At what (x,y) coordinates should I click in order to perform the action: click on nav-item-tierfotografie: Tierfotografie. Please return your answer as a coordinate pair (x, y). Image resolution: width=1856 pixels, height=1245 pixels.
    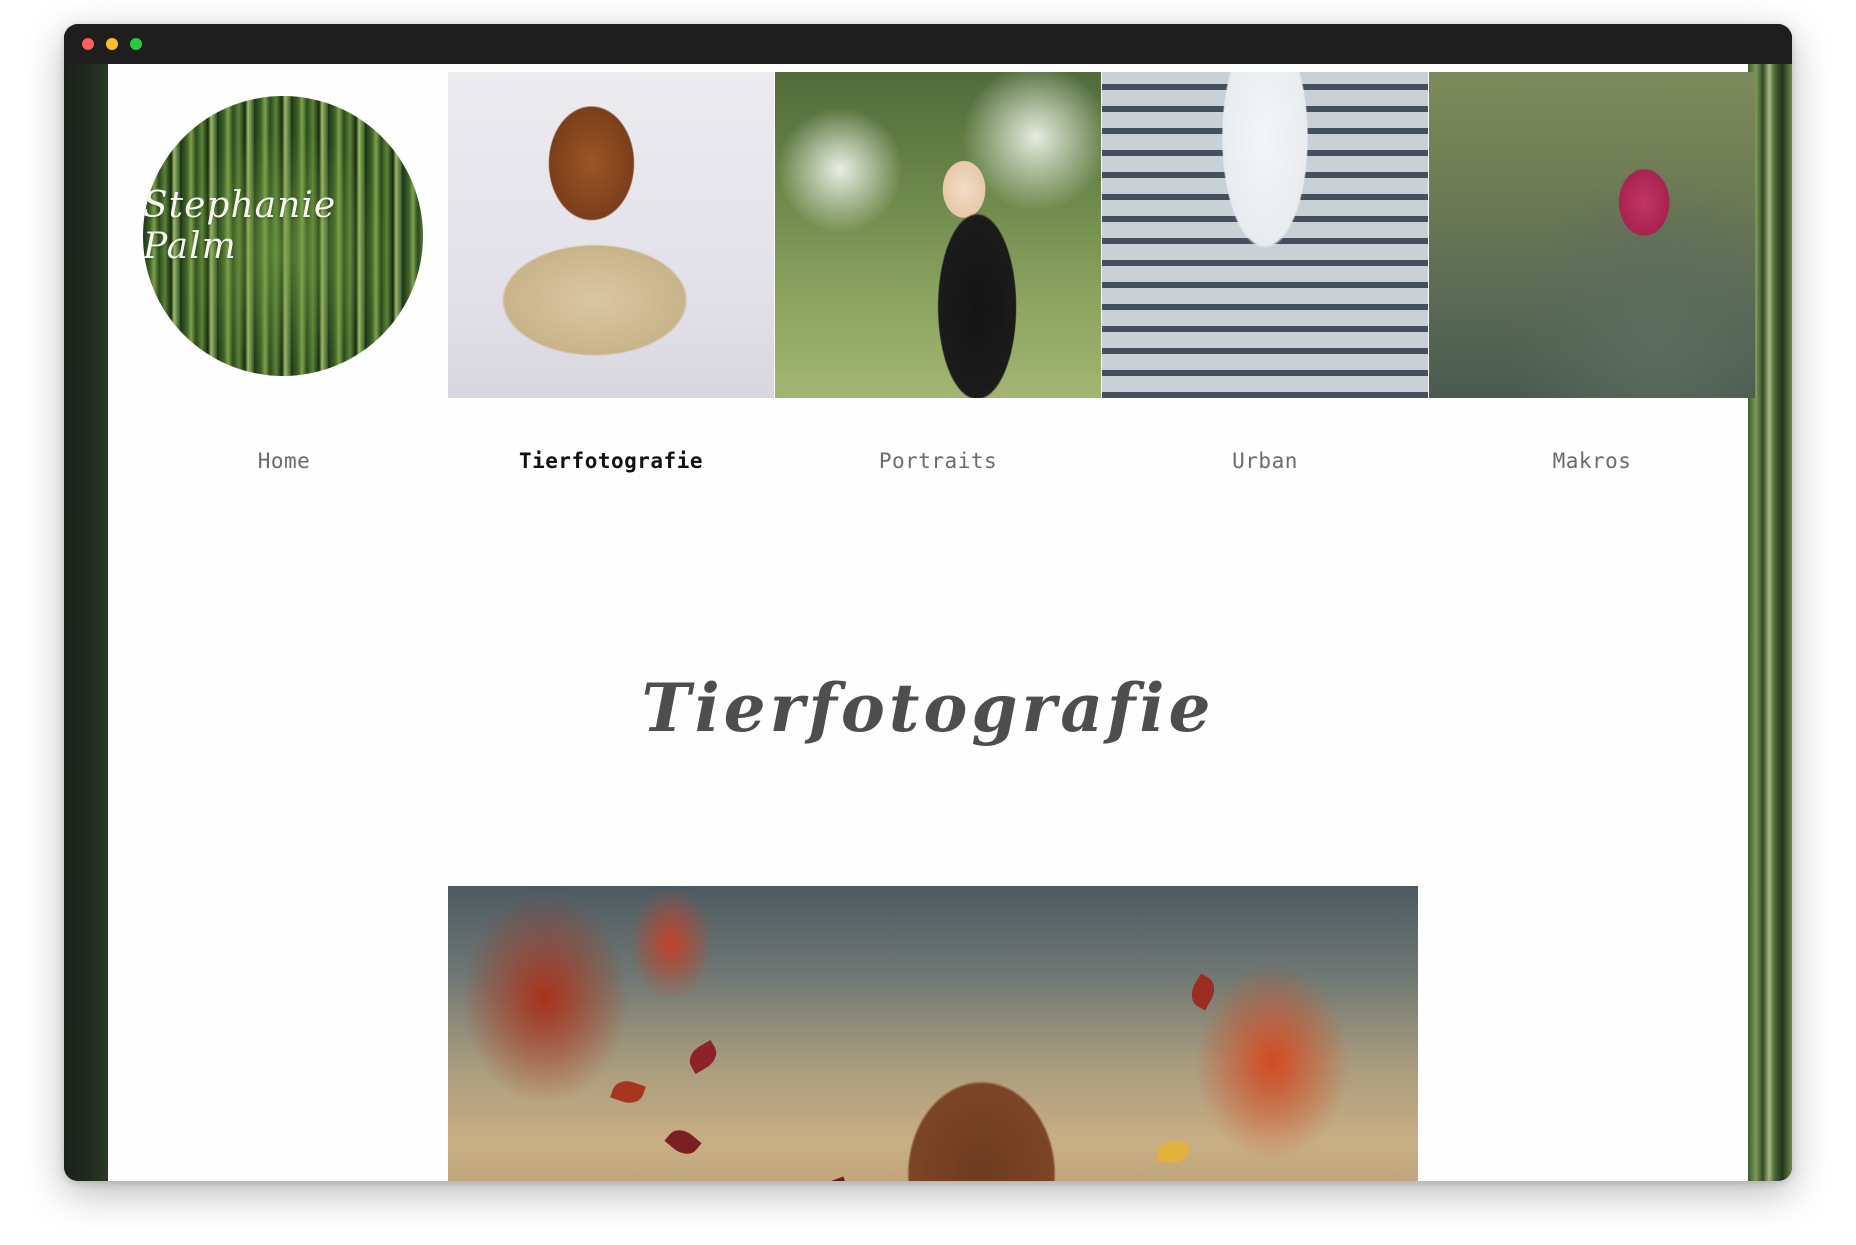
    Looking at the image, I should click on (611, 461).